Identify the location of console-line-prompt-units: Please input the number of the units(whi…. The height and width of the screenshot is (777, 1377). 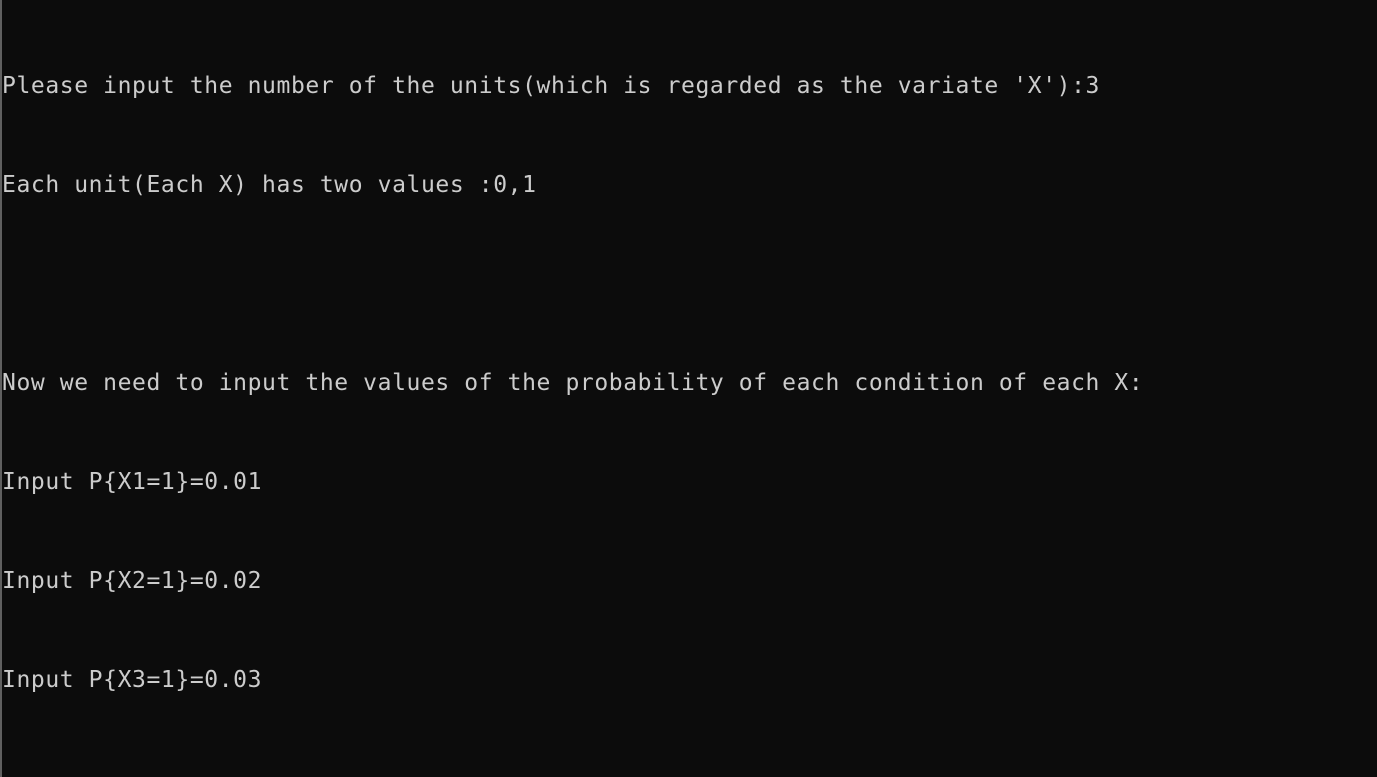
(551, 86).